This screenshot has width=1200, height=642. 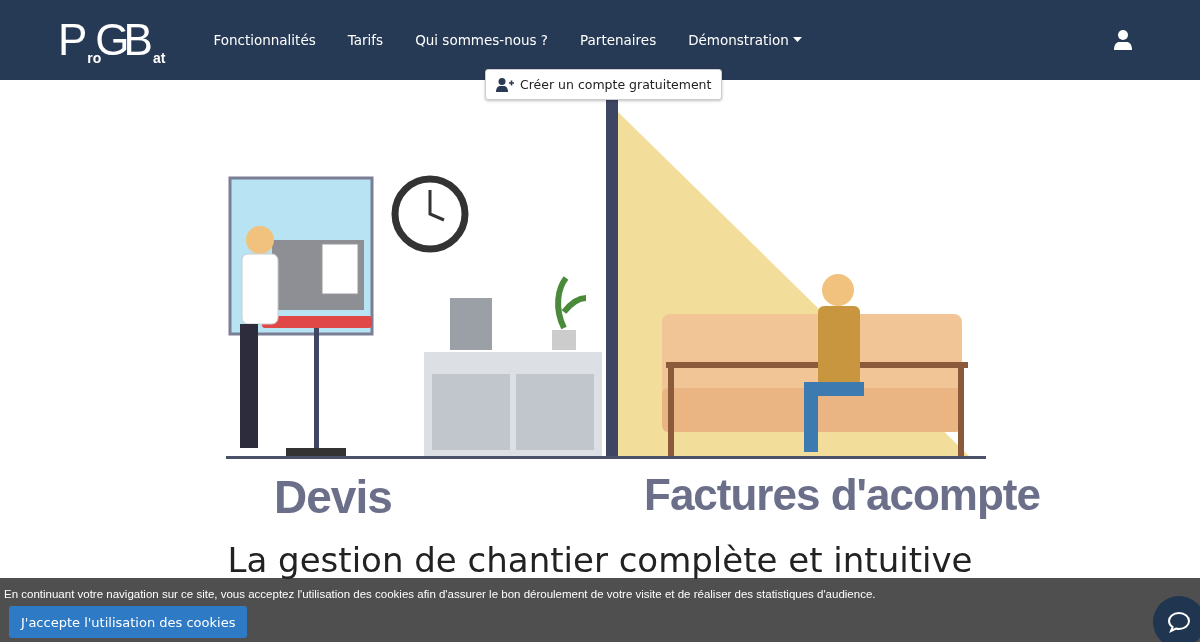 I want to click on nav-link: Tarifs, so click(x=365, y=40).